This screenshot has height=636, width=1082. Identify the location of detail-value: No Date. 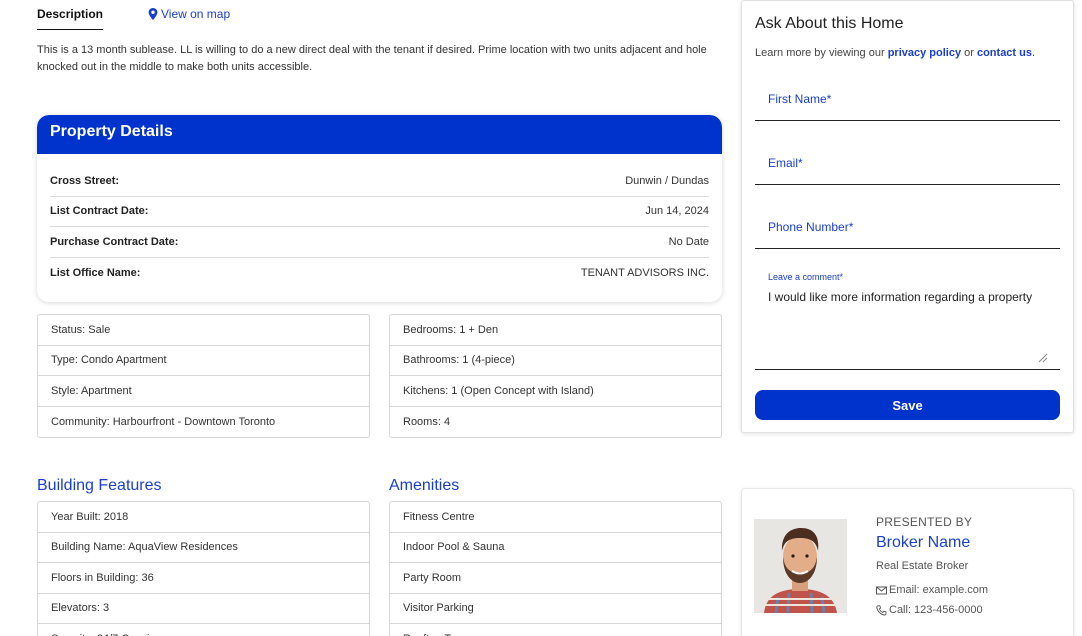
(688, 241).